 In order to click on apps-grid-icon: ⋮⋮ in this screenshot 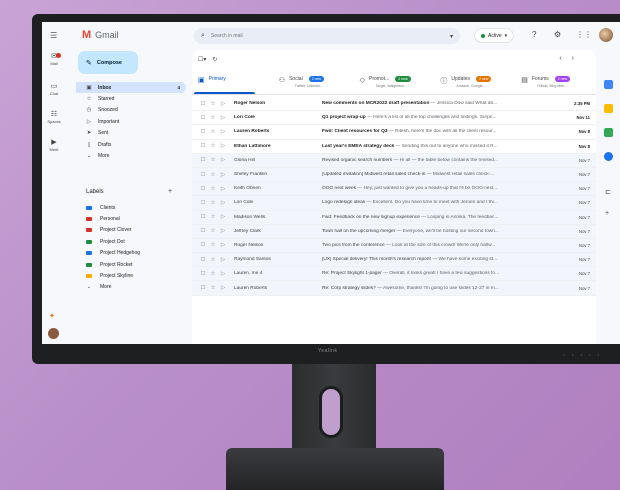, I will do `click(584, 34)`.